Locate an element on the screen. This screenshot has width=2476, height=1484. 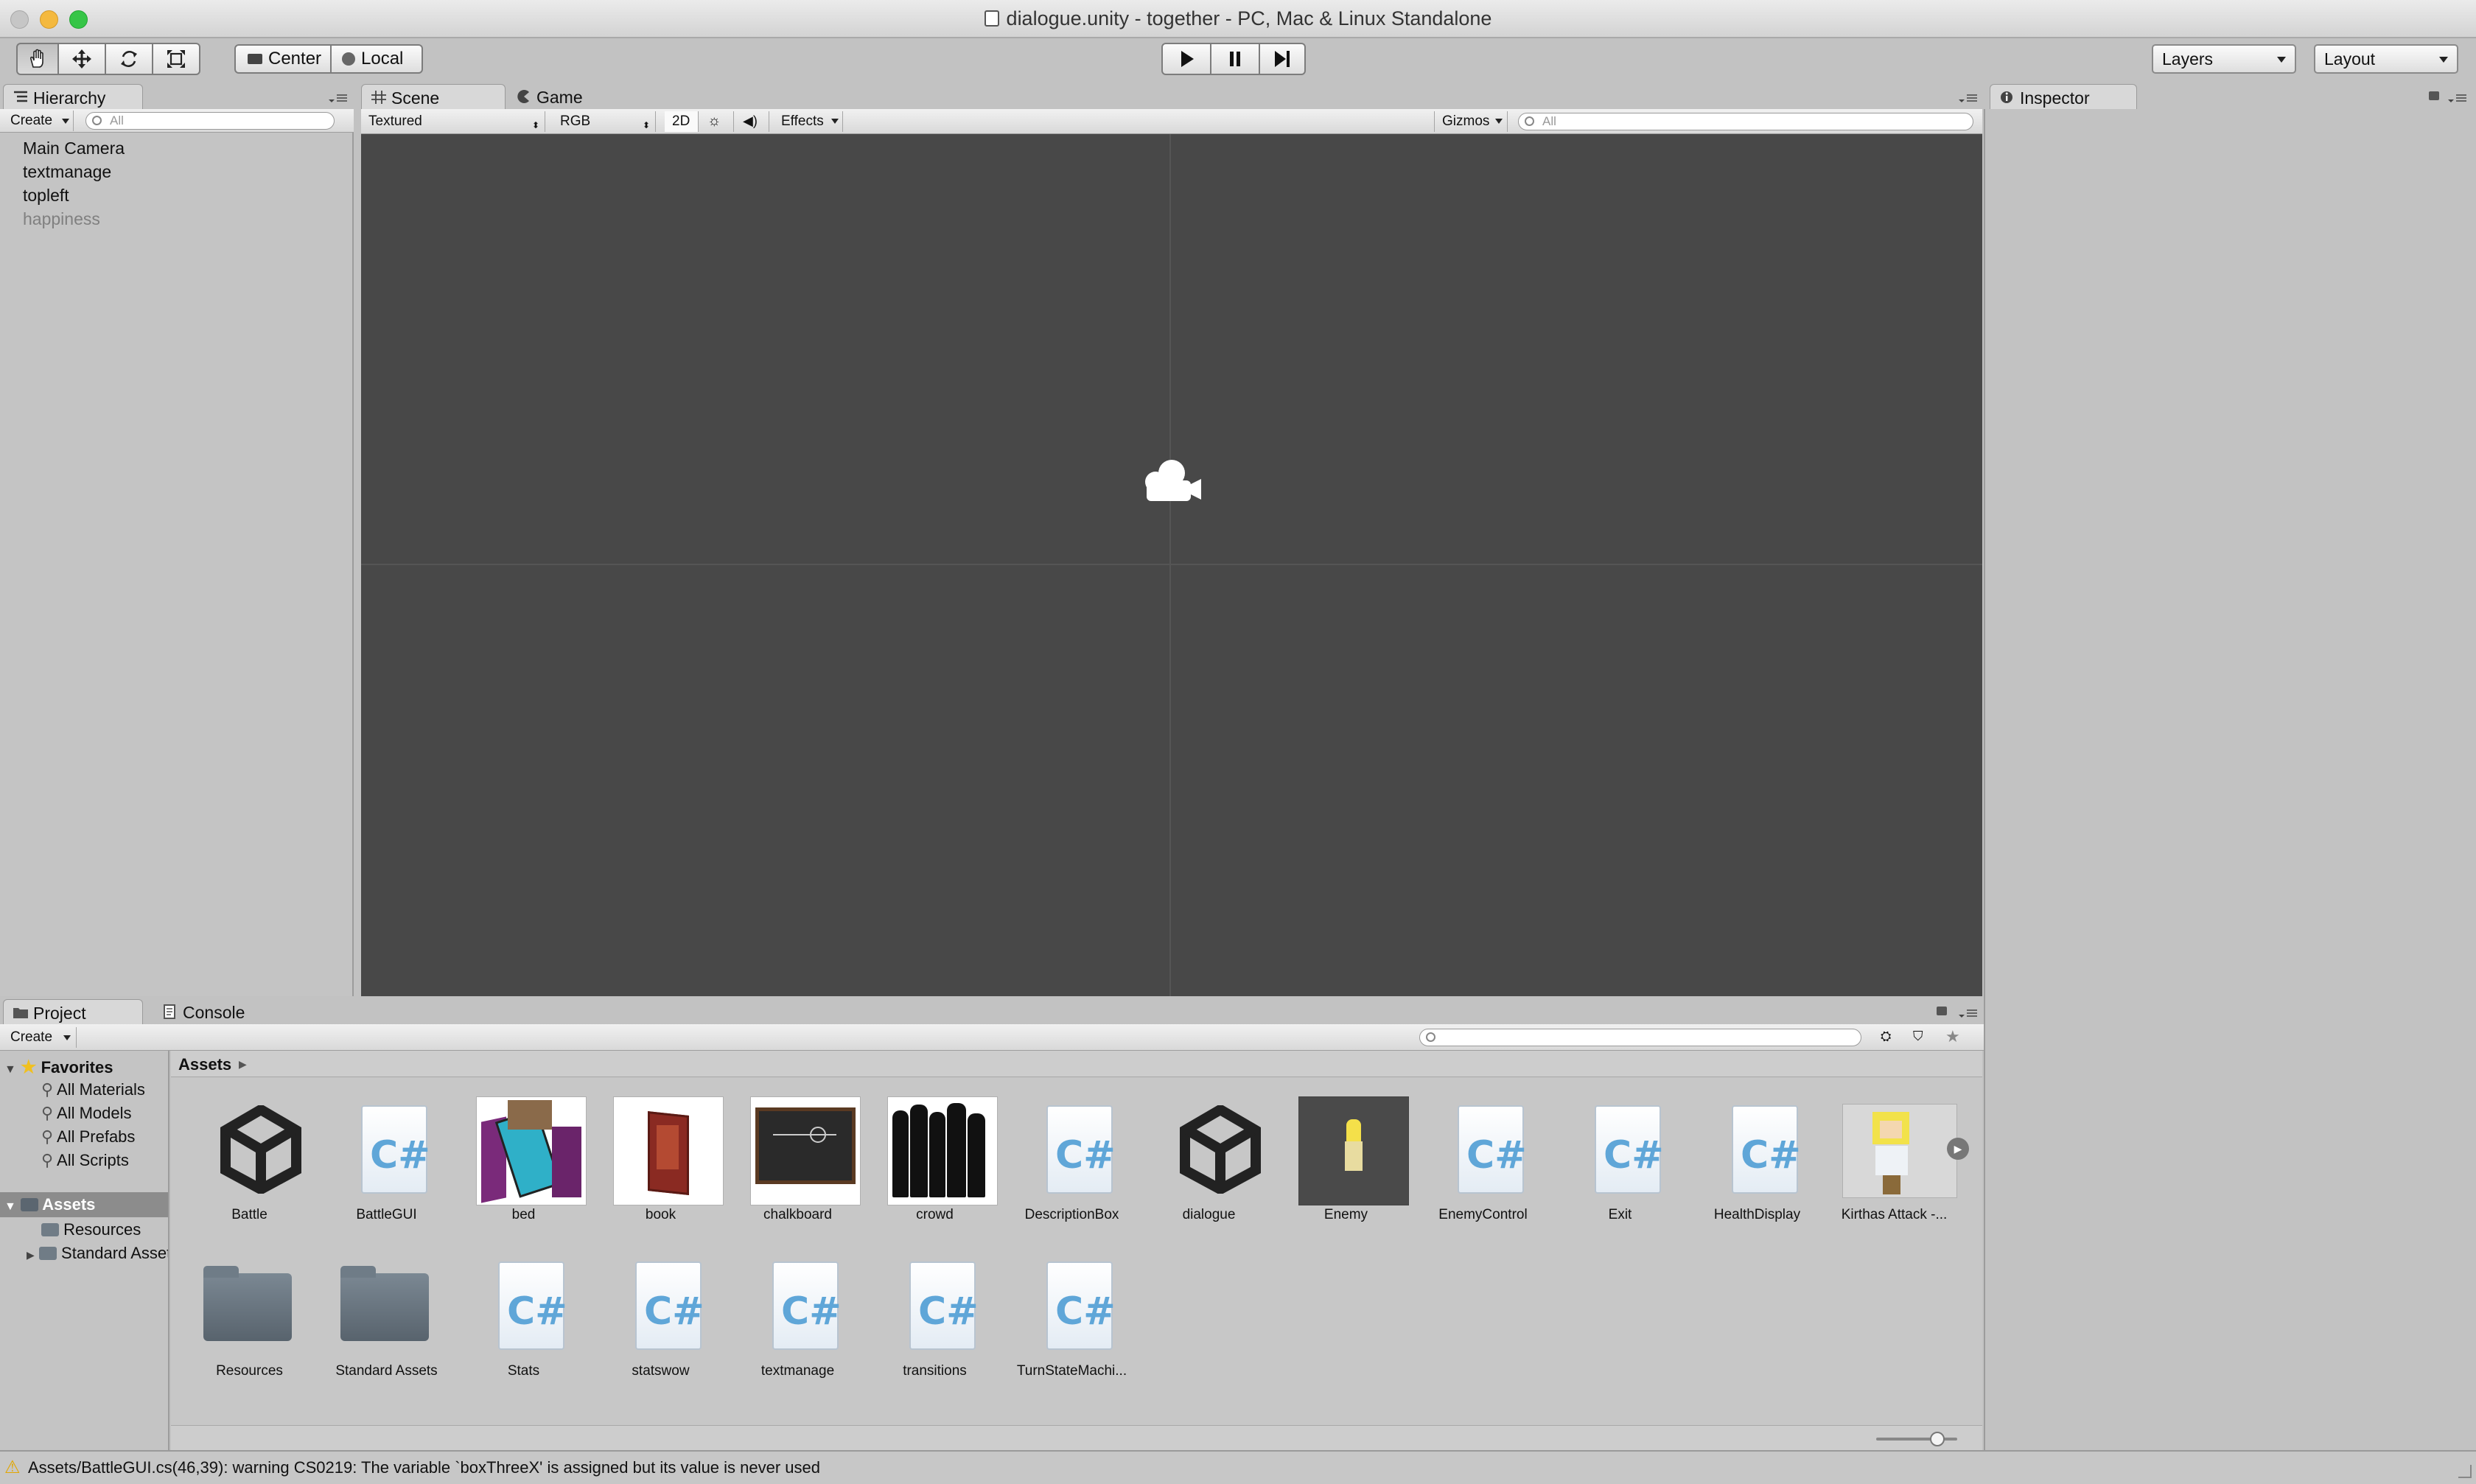
icon-size-slider-thumb is located at coordinates (1937, 1439).